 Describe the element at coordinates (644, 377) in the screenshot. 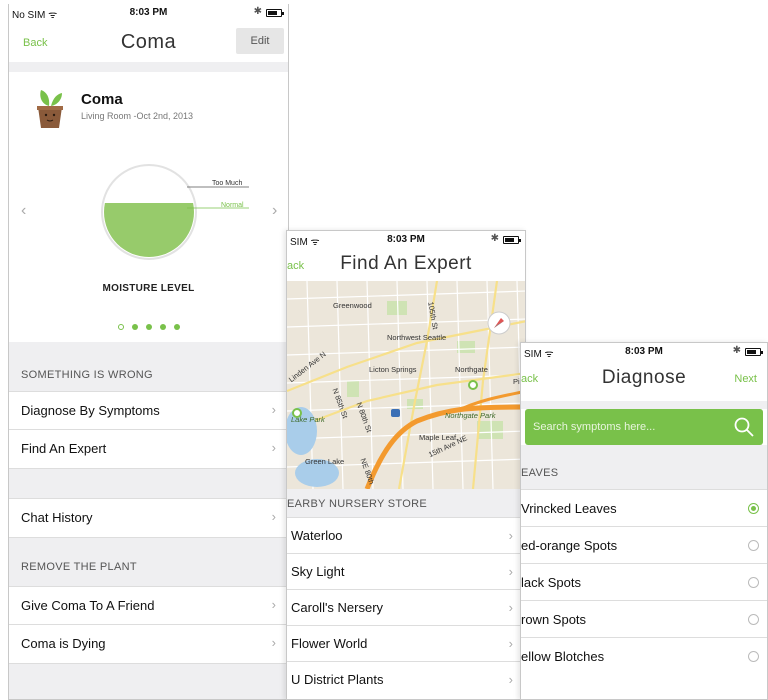

I see `page-title: Diagnose` at that location.